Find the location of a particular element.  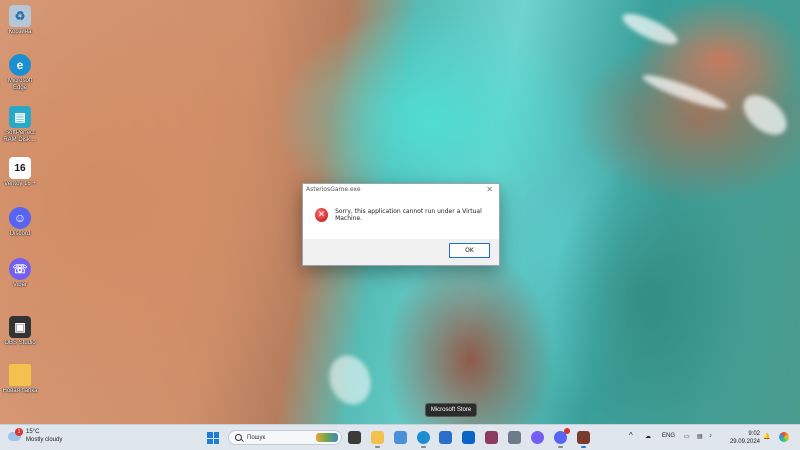

desktop-icon-label: Корзина is located at coordinates (20, 32).